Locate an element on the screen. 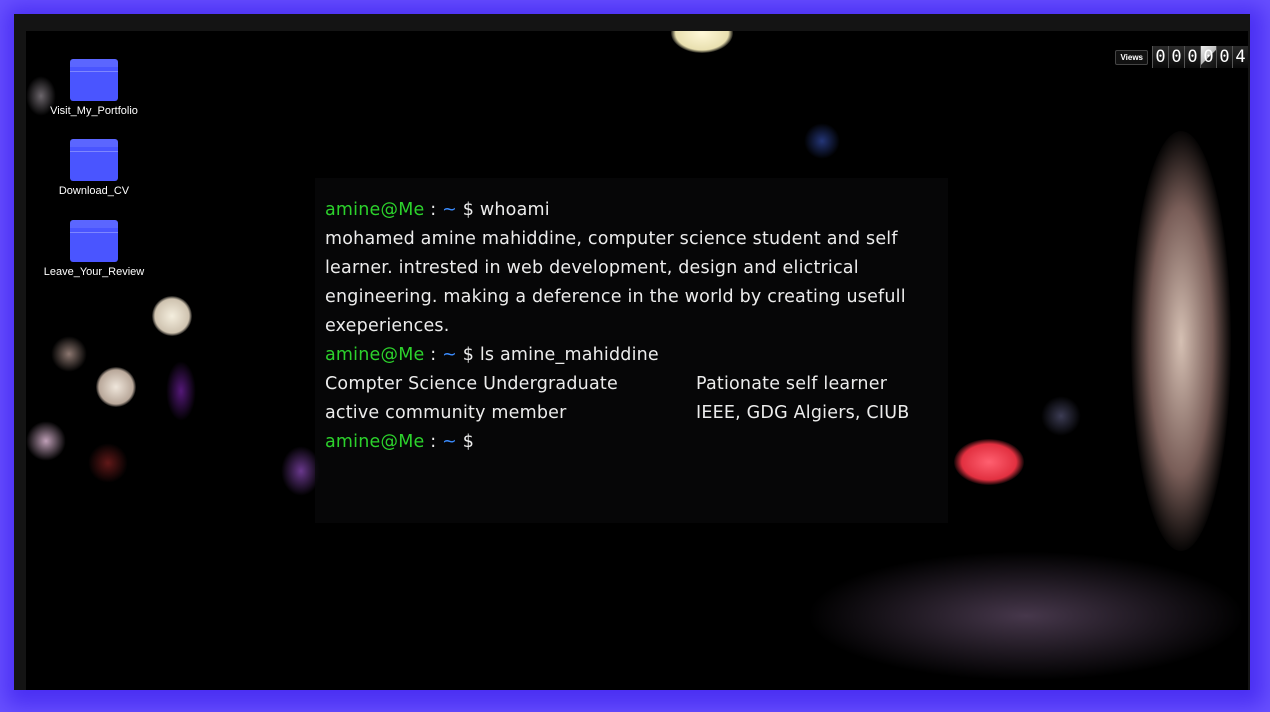 This screenshot has width=1270, height=712. command-text: whoami is located at coordinates (514, 210).